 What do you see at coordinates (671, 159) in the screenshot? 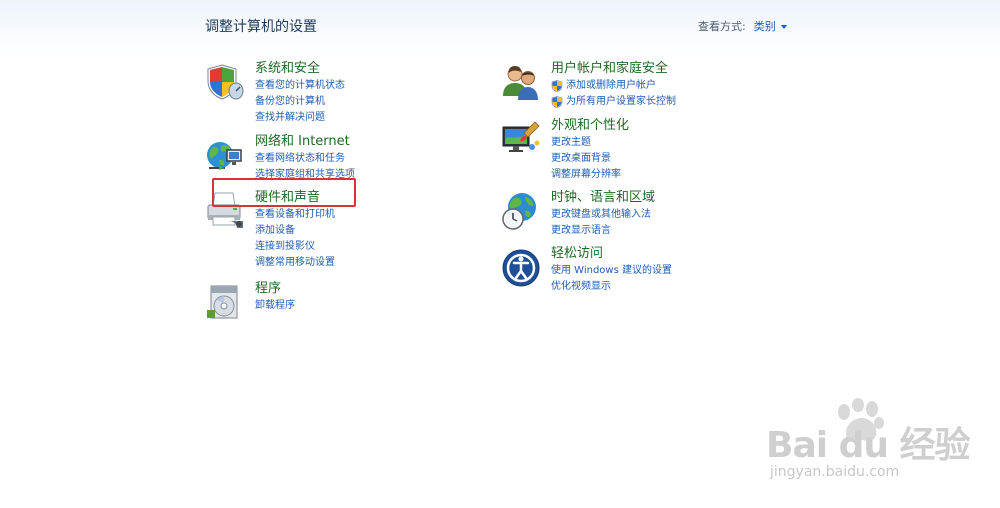
I see `link-change-background: 更改桌面背景` at bounding box center [671, 159].